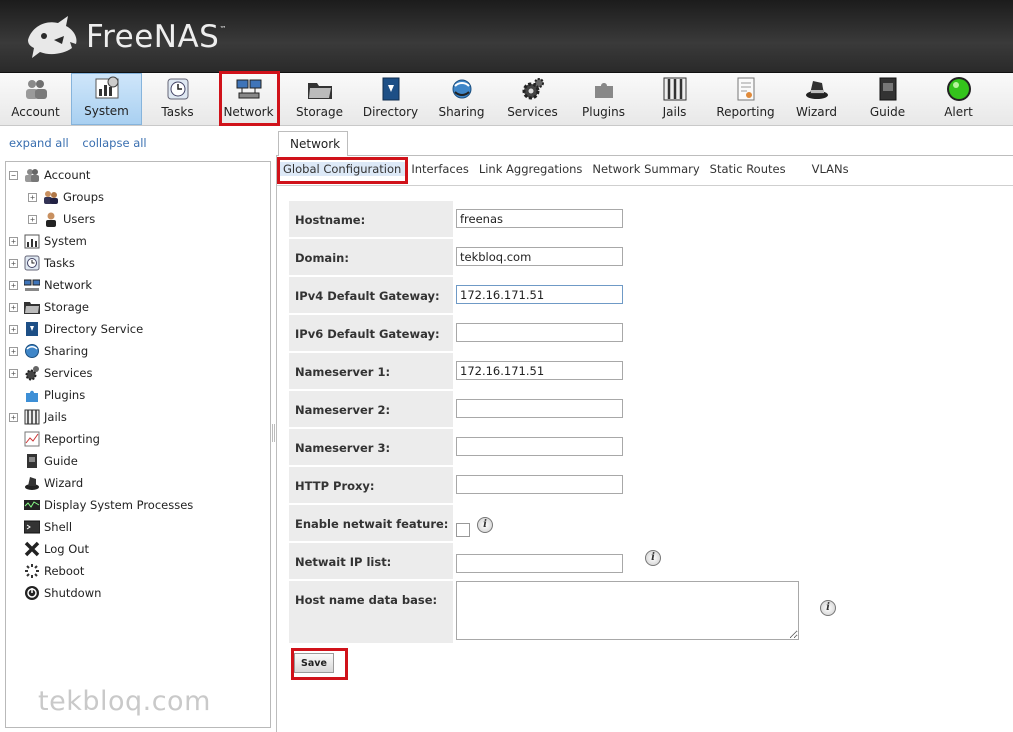  What do you see at coordinates (51, 373) in the screenshot?
I see `tree-item-services: + Services` at bounding box center [51, 373].